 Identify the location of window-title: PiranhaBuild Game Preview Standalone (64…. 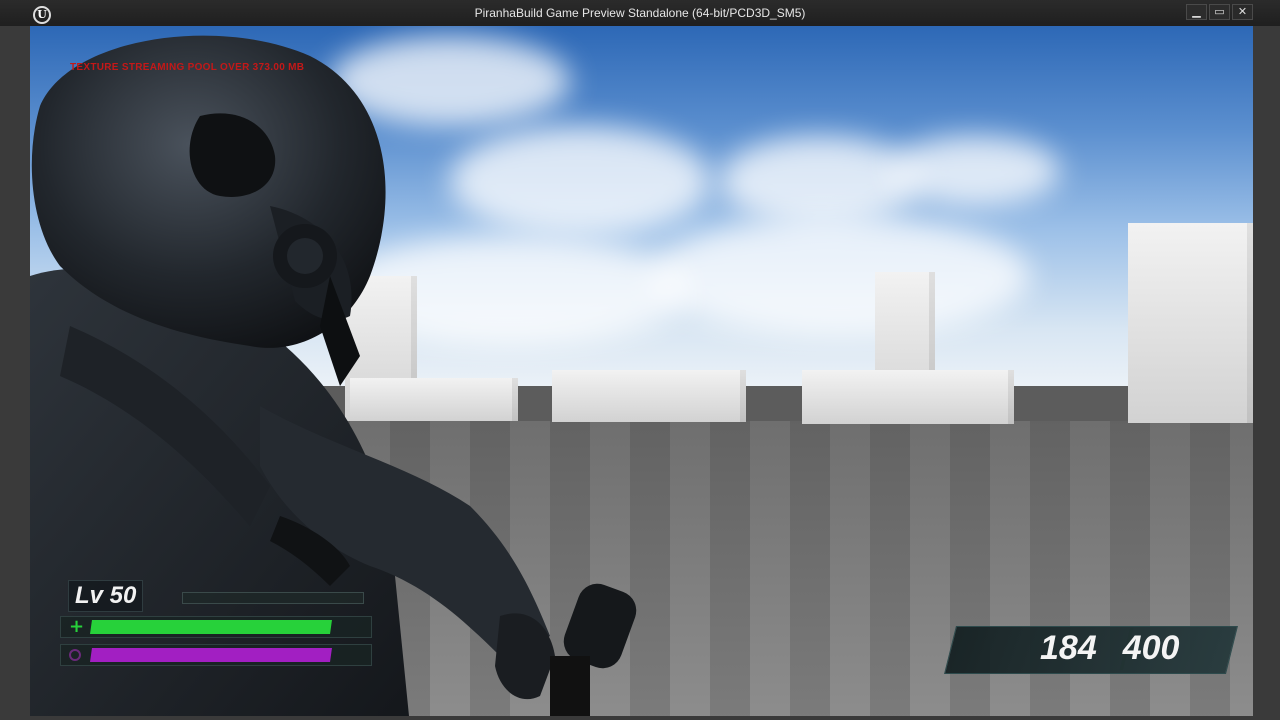
(640, 13).